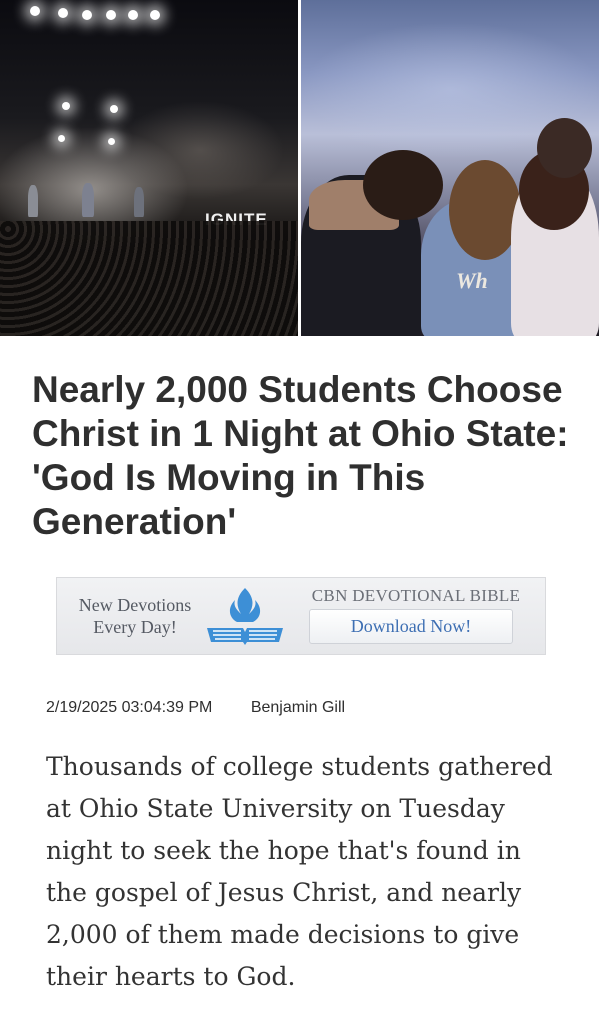 Image resolution: width=599 pixels, height=1024 pixels. Describe the element at coordinates (135, 627) in the screenshot. I see `ad-tagline-line2: Every Day!` at that location.